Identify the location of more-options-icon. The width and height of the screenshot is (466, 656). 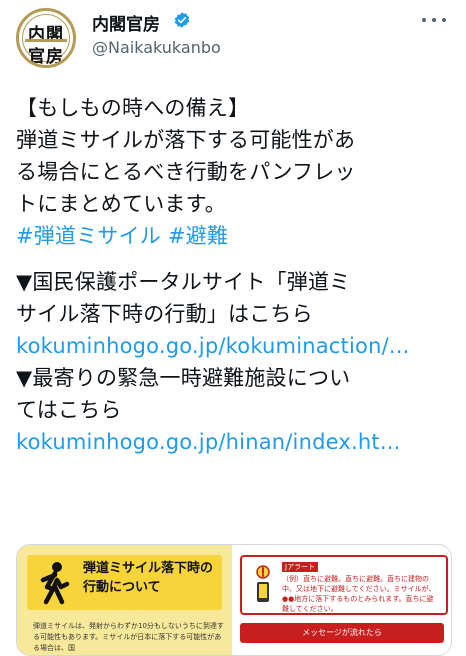
(434, 20).